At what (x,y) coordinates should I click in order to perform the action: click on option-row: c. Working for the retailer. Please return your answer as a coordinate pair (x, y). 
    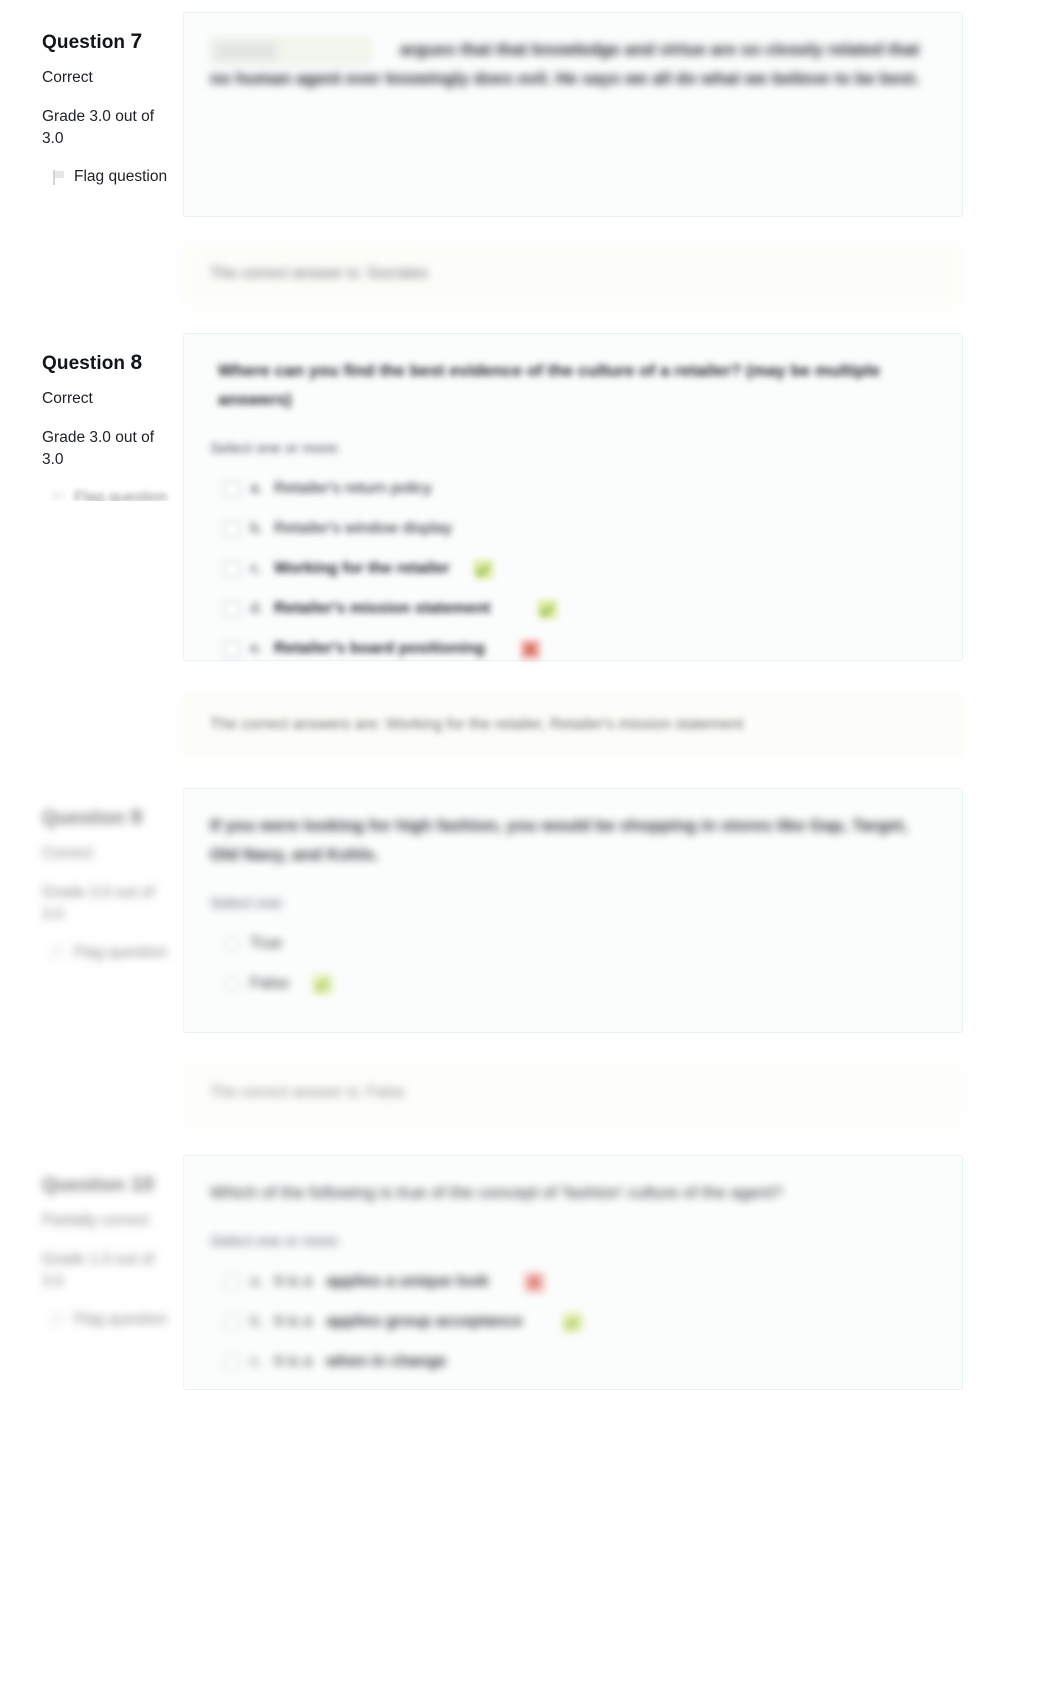
    Looking at the image, I should click on (573, 569).